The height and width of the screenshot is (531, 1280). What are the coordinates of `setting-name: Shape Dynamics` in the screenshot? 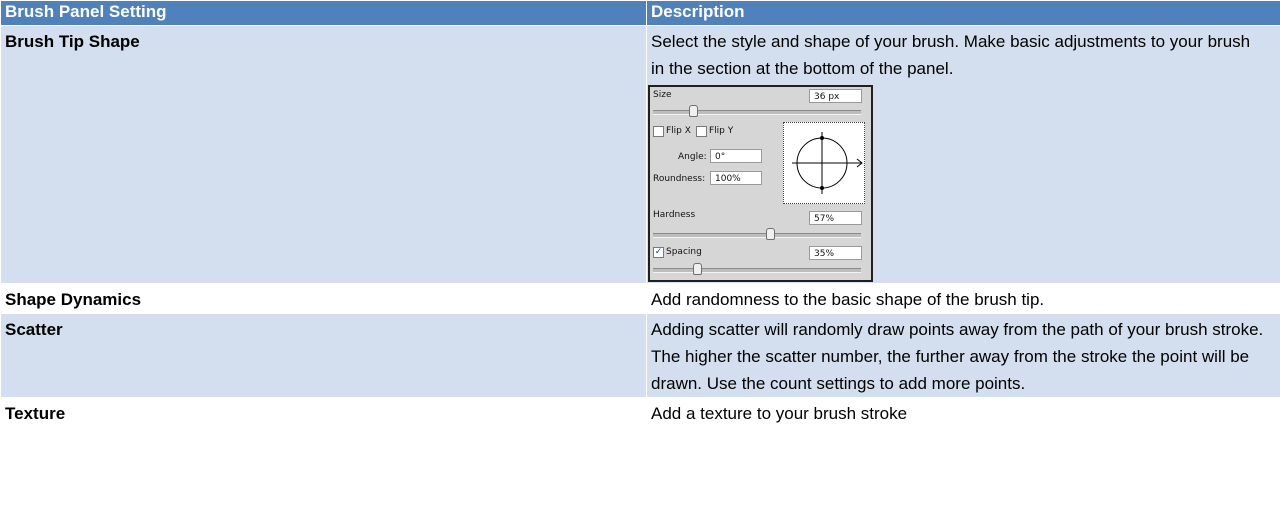 It's located at (73, 299).